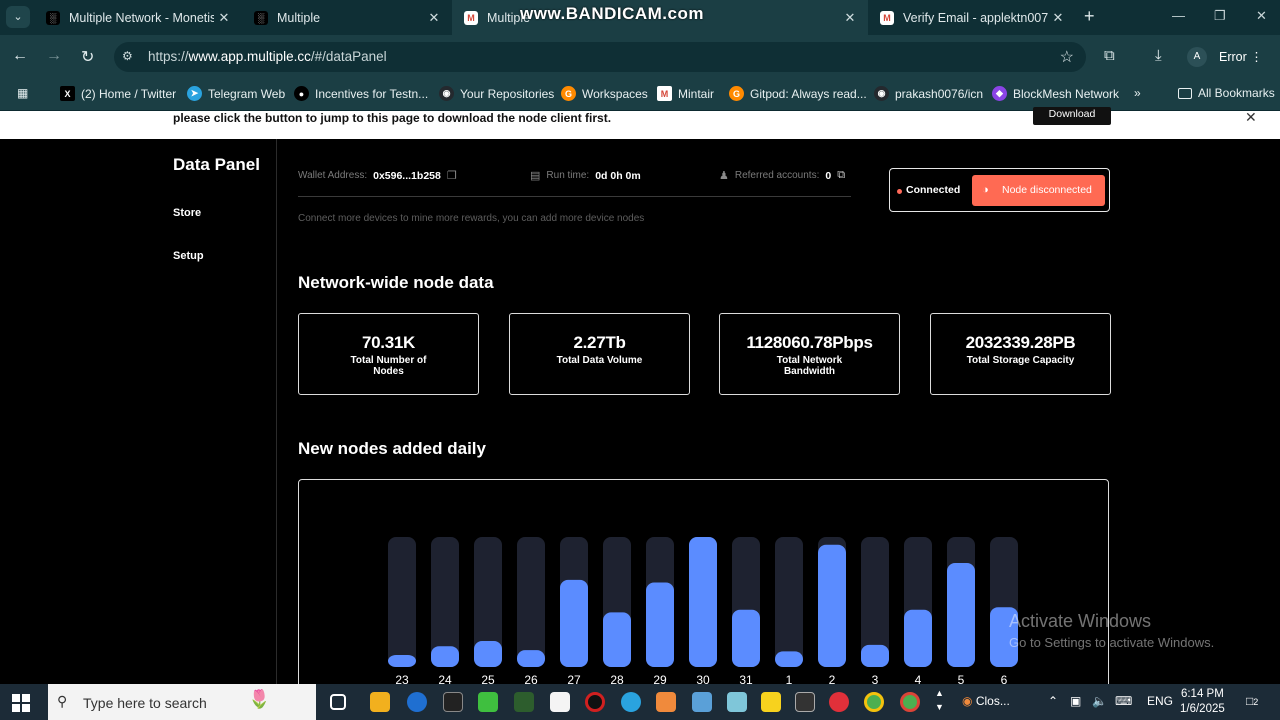 The width and height of the screenshot is (1280, 720). Describe the element at coordinates (267, 56) in the screenshot. I see `url-text: https://www.app.multiple.cc/#/dataPanel` at that location.